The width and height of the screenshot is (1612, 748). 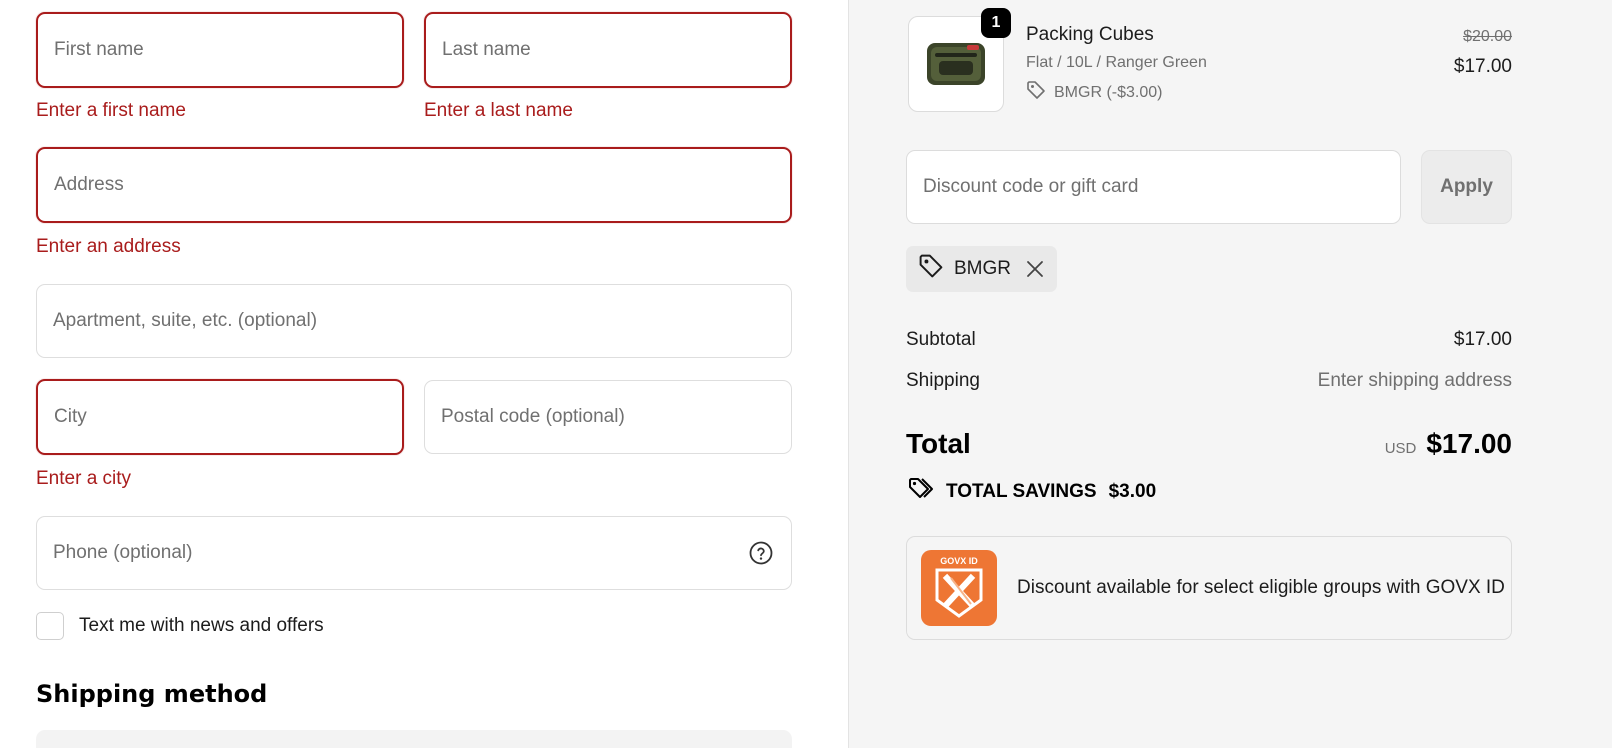 I want to click on address-input, so click(x=414, y=185).